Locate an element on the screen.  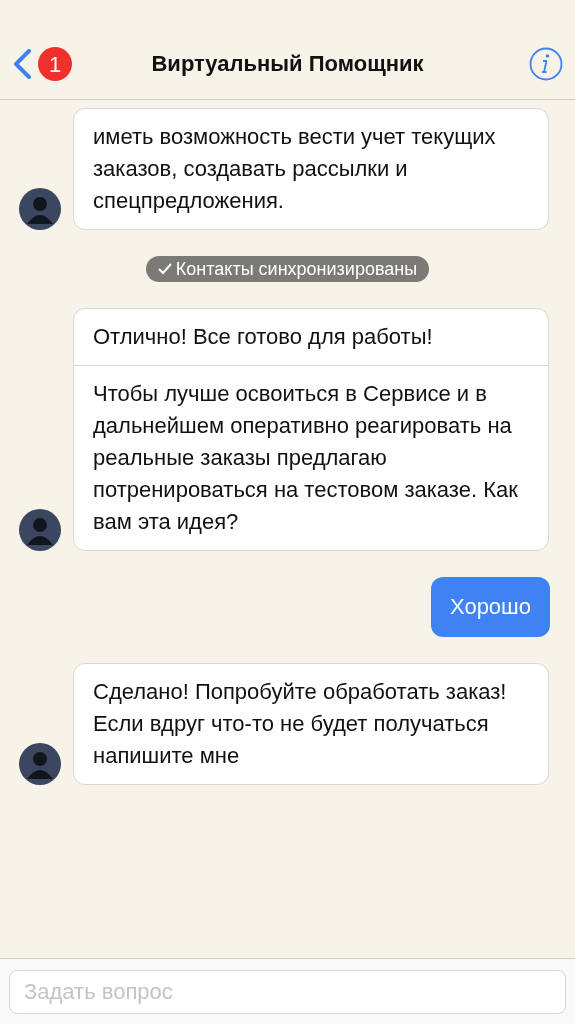
info-icon is located at coordinates (546, 64).